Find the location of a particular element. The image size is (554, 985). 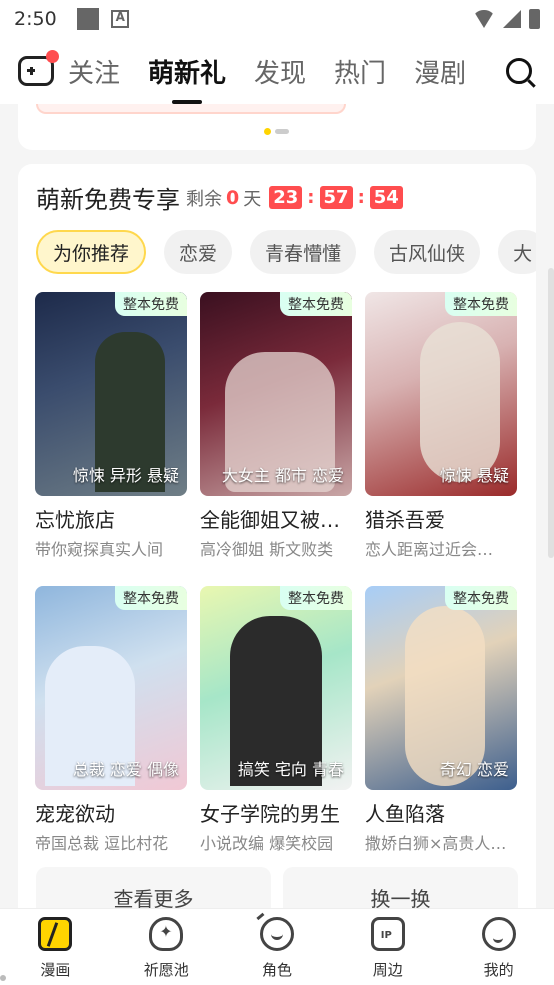

book-title: 人鱼陷落 is located at coordinates (441, 812).